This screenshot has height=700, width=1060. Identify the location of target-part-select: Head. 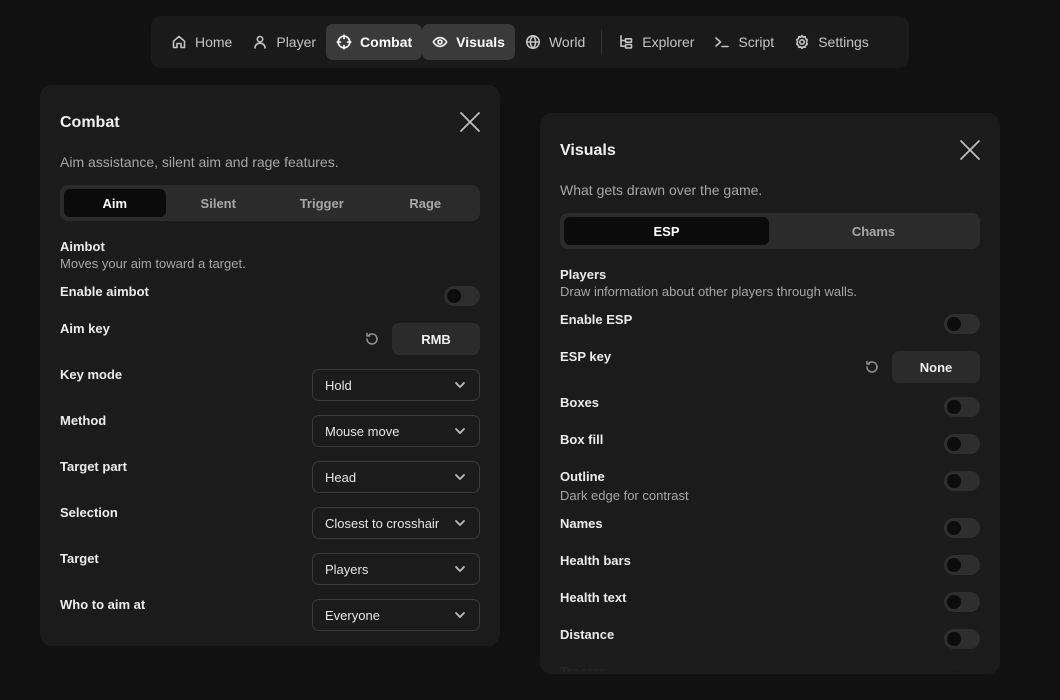
(396, 477).